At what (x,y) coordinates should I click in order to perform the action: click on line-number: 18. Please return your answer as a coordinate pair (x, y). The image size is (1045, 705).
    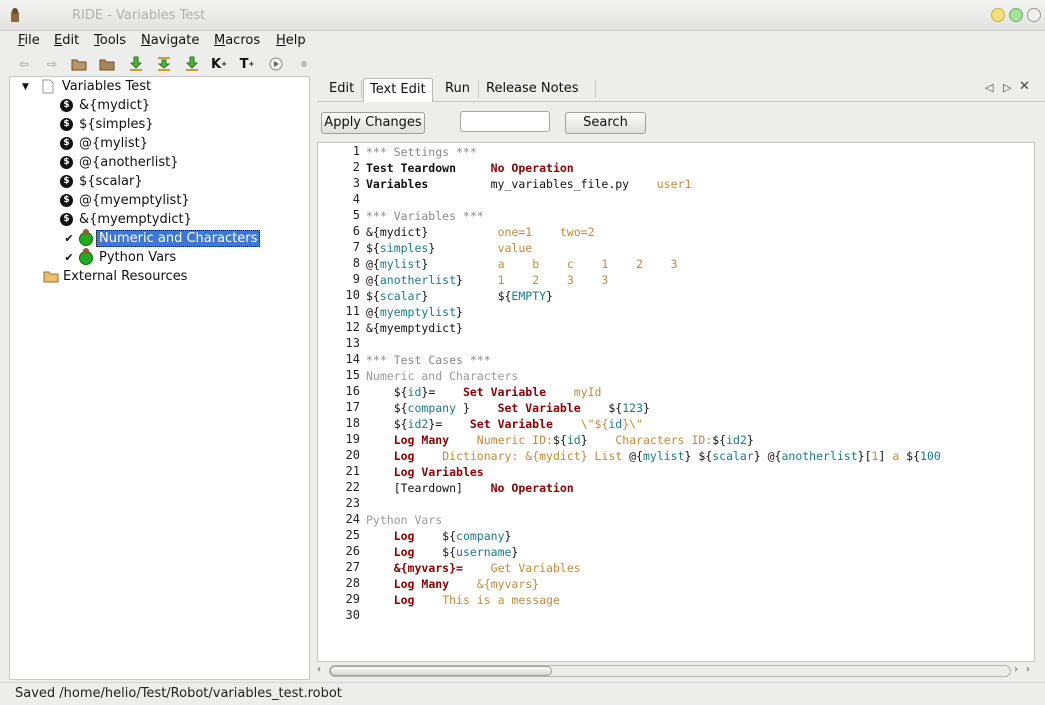
    Looking at the image, I should click on (352, 423).